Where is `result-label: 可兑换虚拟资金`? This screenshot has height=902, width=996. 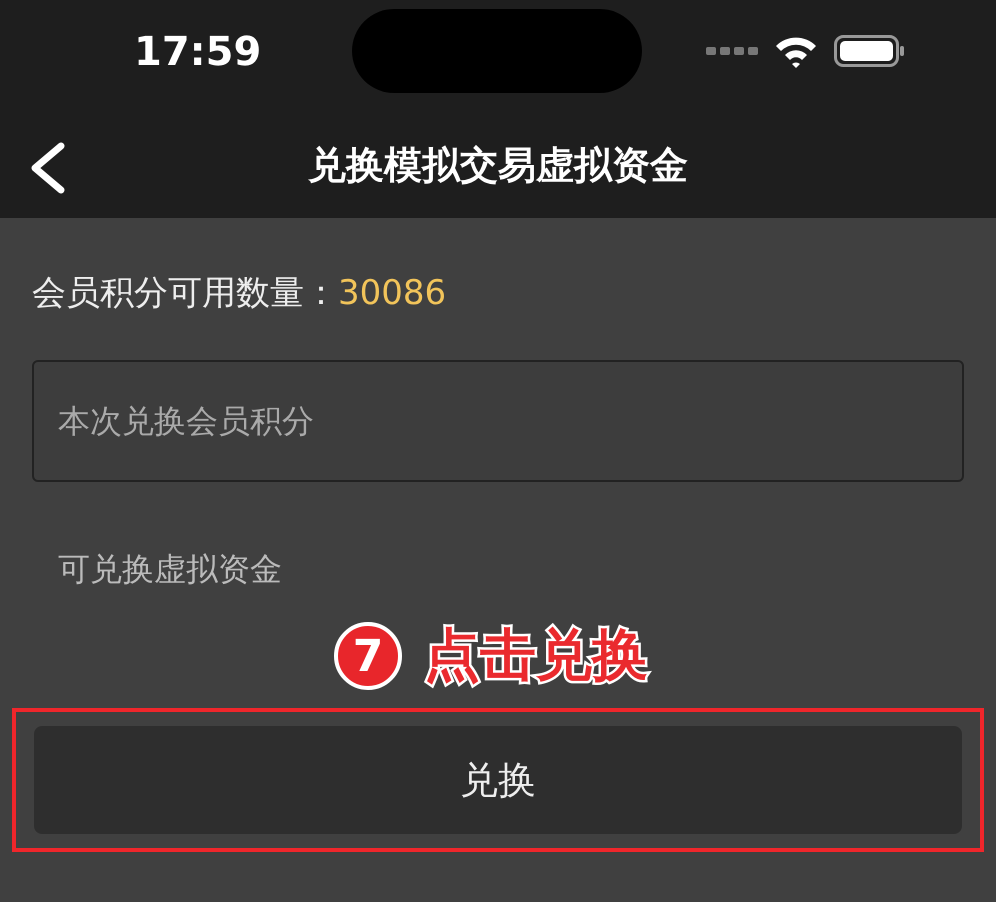
result-label: 可兑换虚拟资金 is located at coordinates (170, 569).